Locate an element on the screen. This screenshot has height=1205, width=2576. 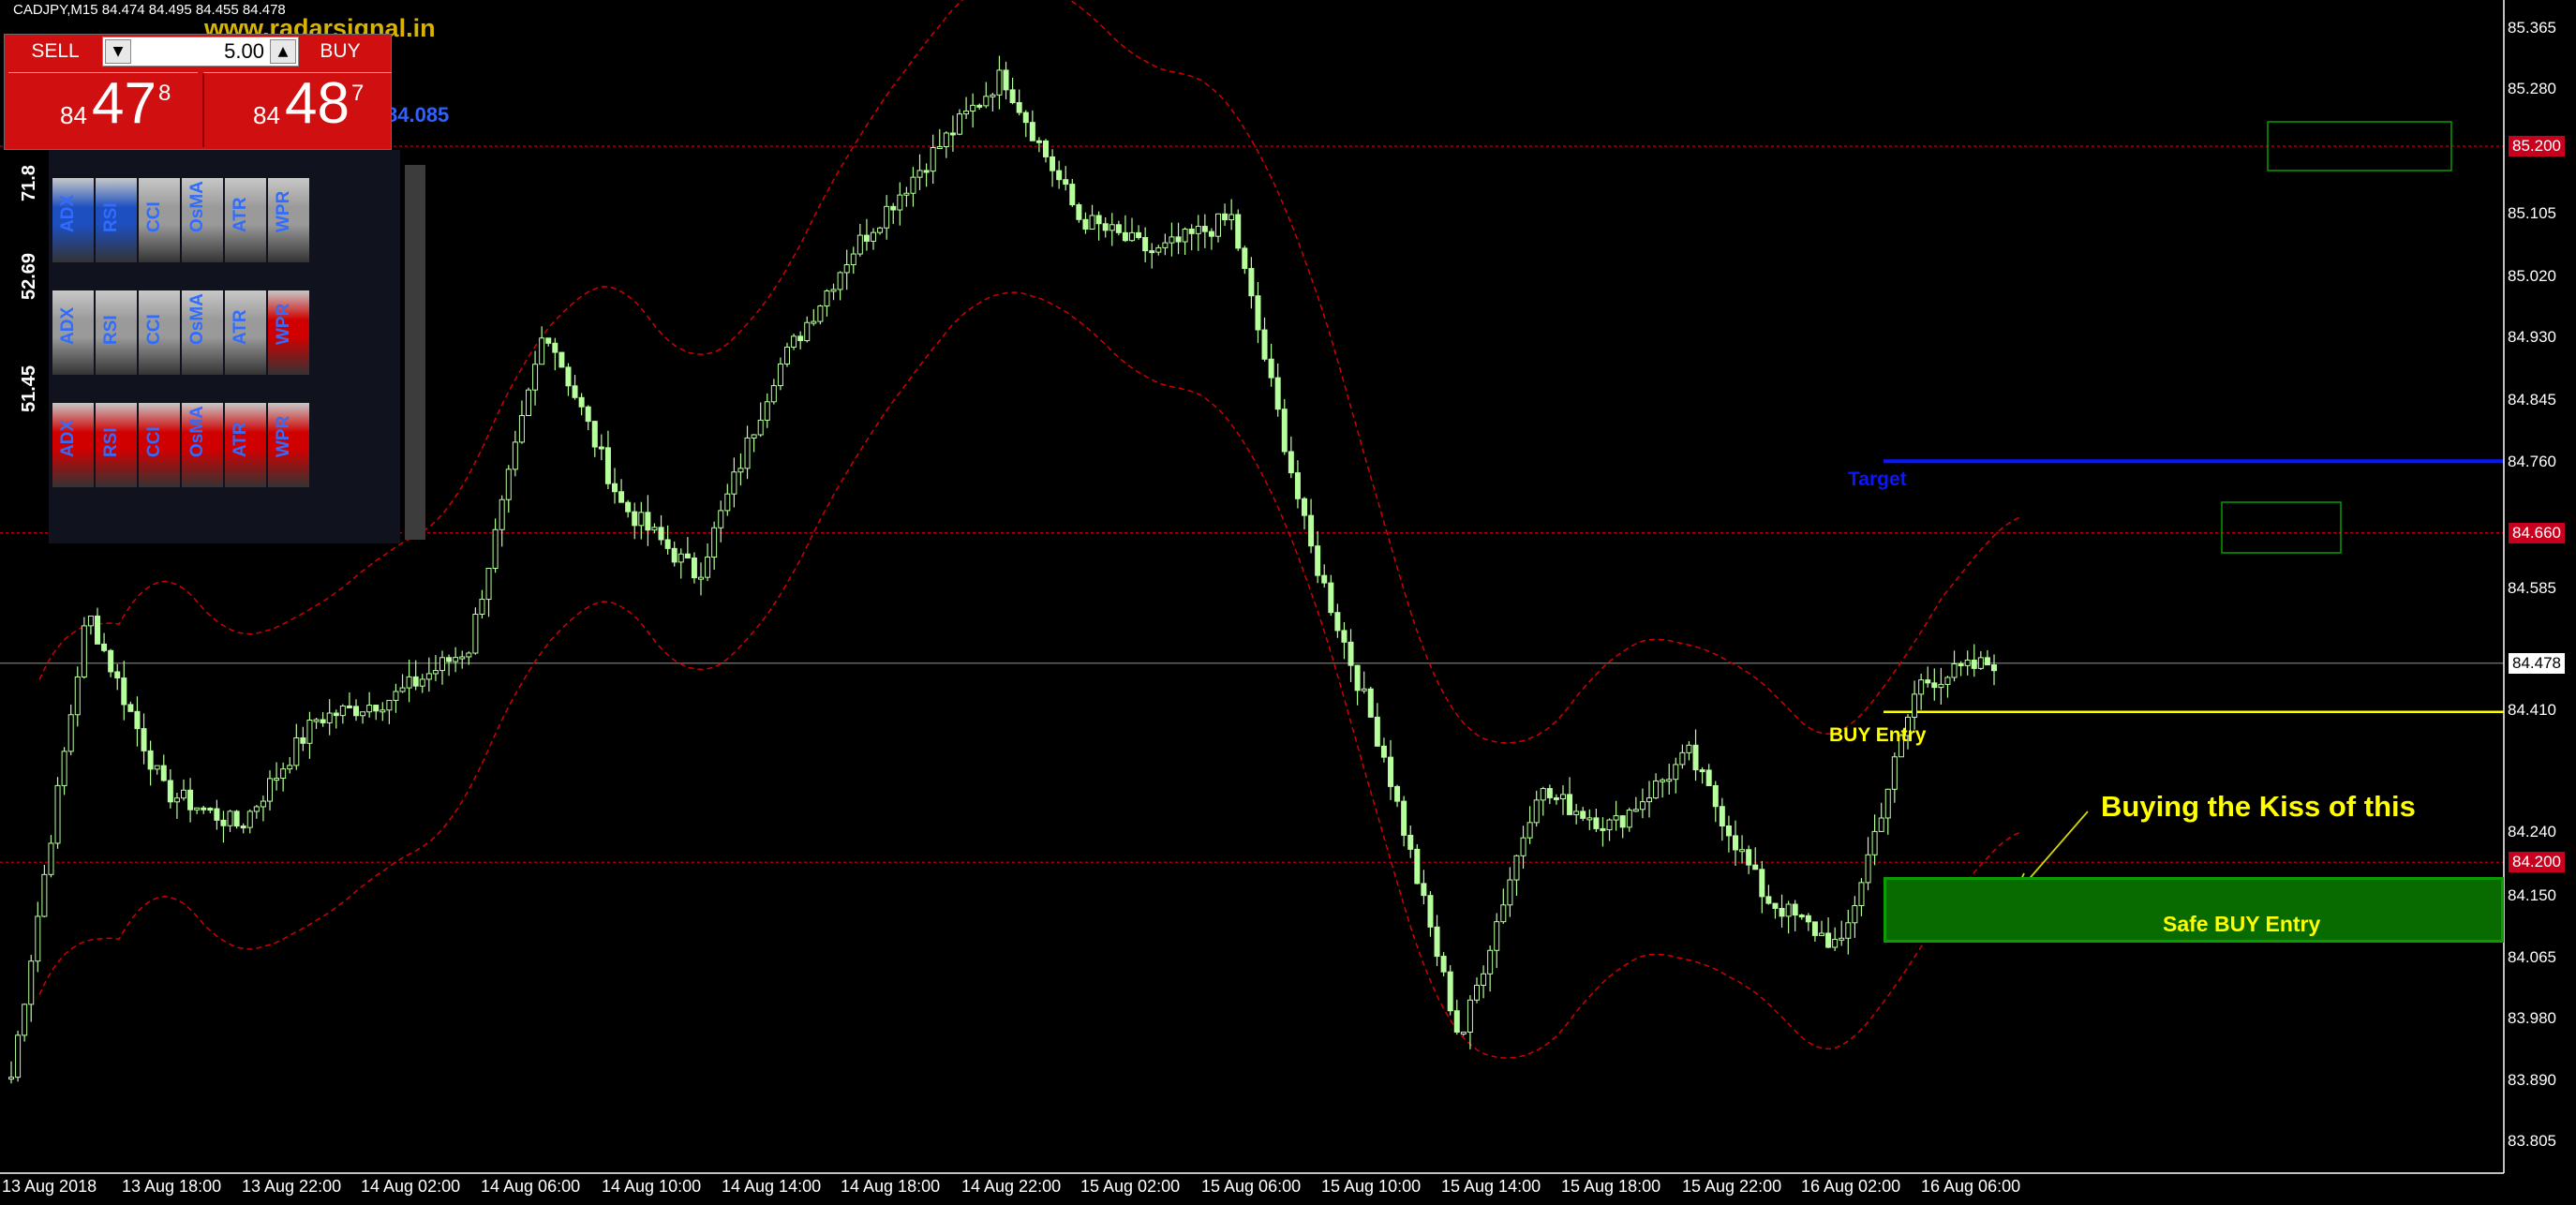
indicator-label: RSI is located at coordinates (111, 442).